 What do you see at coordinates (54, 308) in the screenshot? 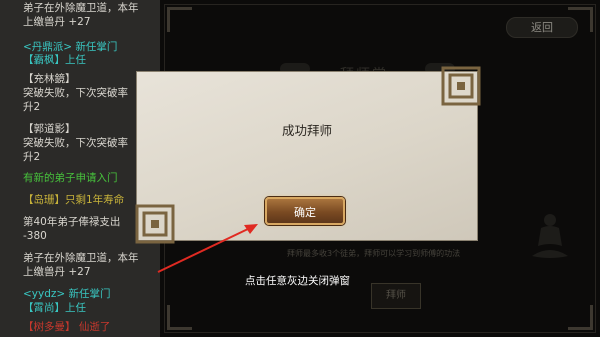
I see `log-line: 【霄尚】上任` at bounding box center [54, 308].